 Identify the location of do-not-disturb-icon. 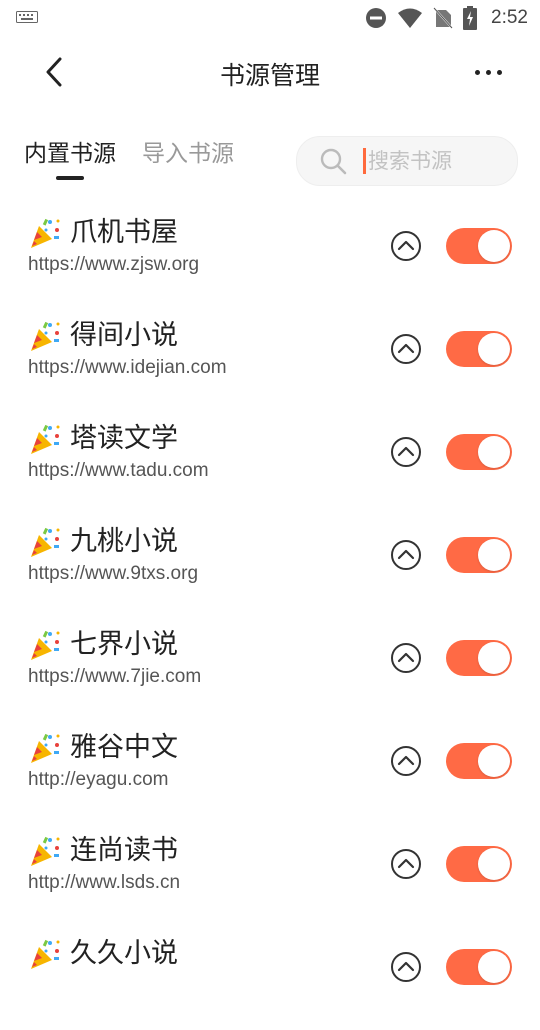
(376, 18).